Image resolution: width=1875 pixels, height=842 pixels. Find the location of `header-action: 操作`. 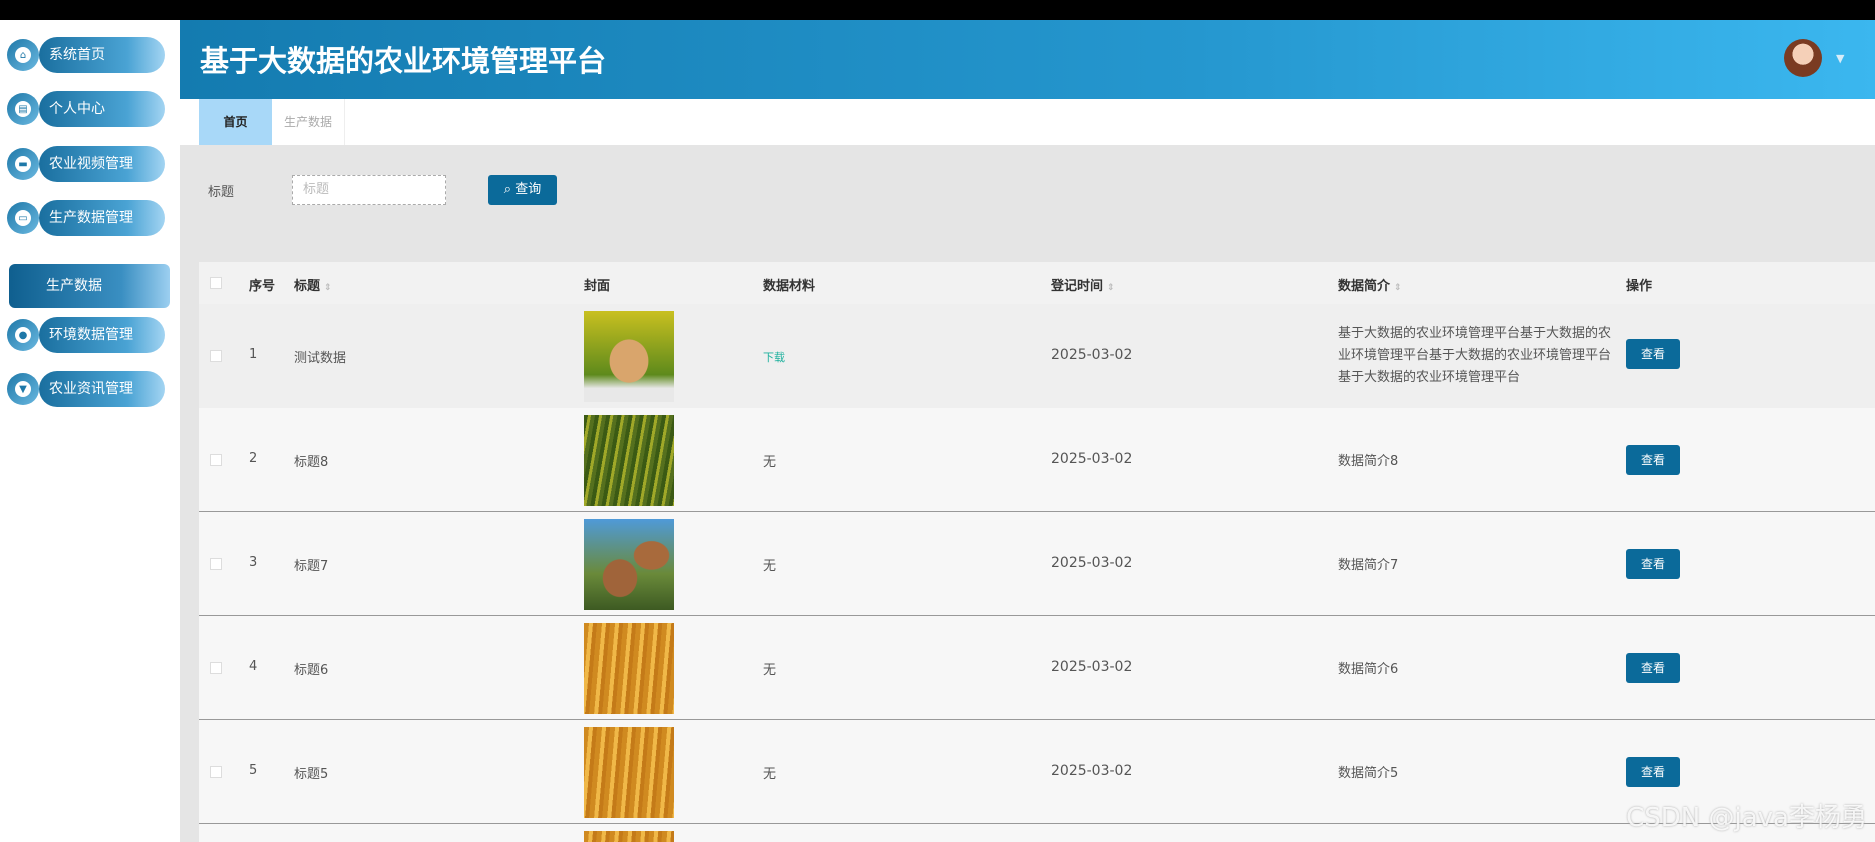

header-action: 操作 is located at coordinates (1639, 286).